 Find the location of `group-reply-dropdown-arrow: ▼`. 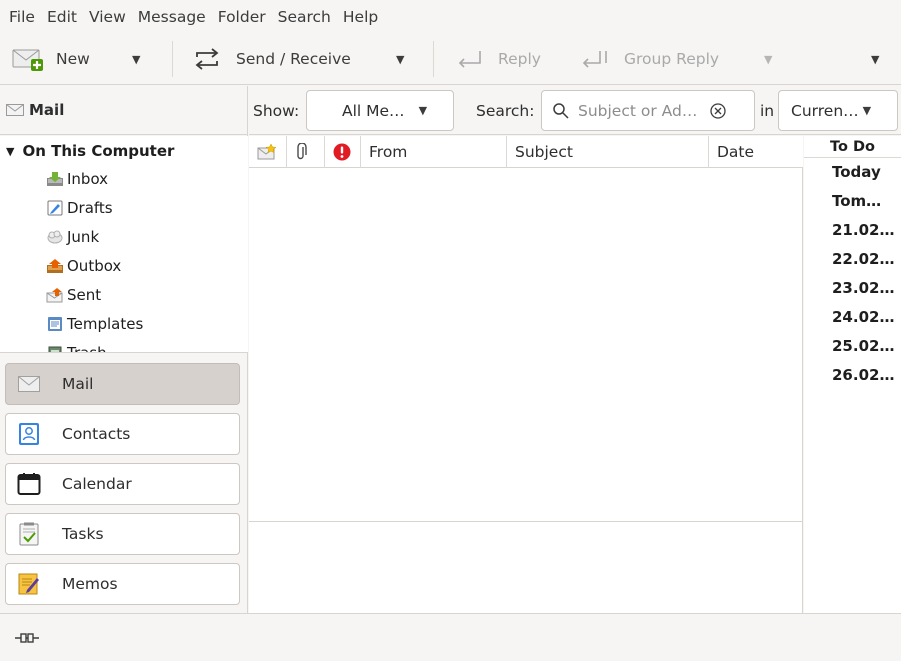

group-reply-dropdown-arrow: ▼ is located at coordinates (768, 59).